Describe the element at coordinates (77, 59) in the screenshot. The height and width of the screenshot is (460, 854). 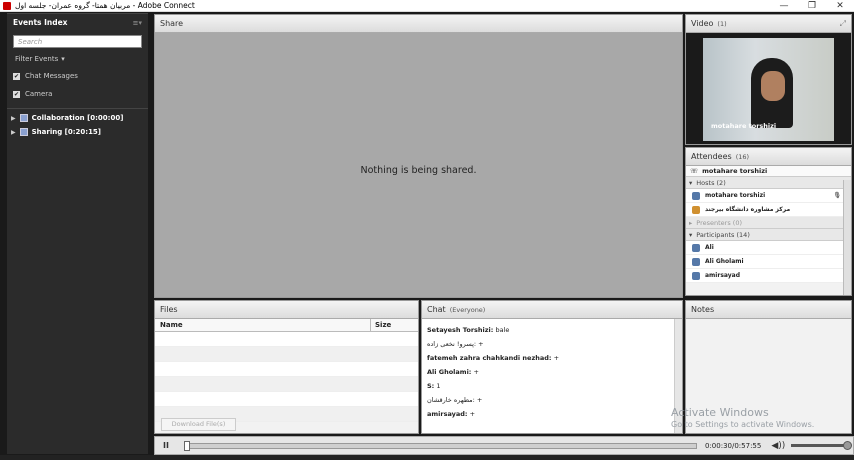
I see `filter-events-dropdown: Filter Events ▾` at that location.